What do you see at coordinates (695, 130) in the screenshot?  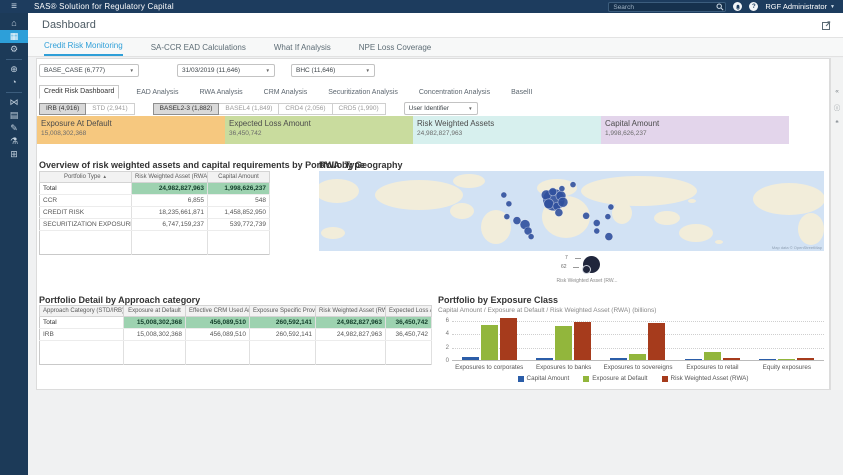 I see `kpi-tile-capital-amount: Capital Amount 1,998,626,237` at bounding box center [695, 130].